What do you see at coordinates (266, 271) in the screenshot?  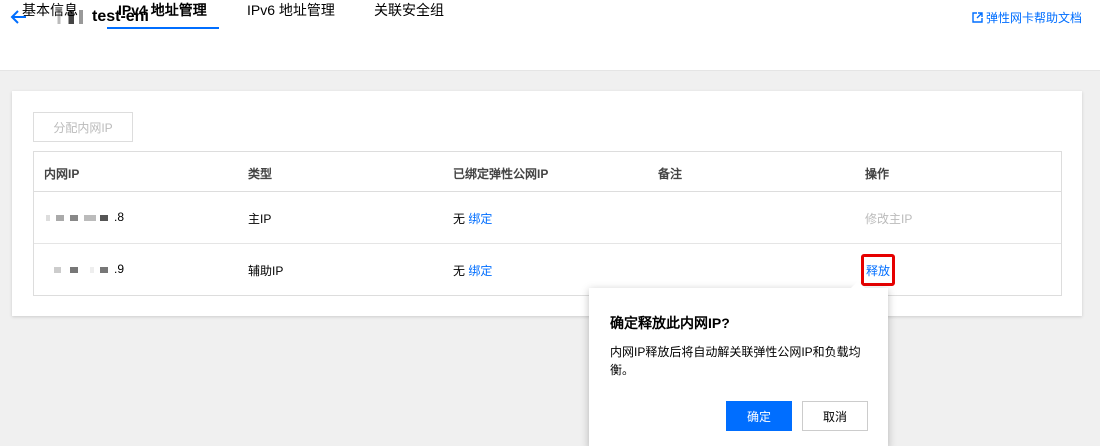 I see `type-cell: 辅助IP` at bounding box center [266, 271].